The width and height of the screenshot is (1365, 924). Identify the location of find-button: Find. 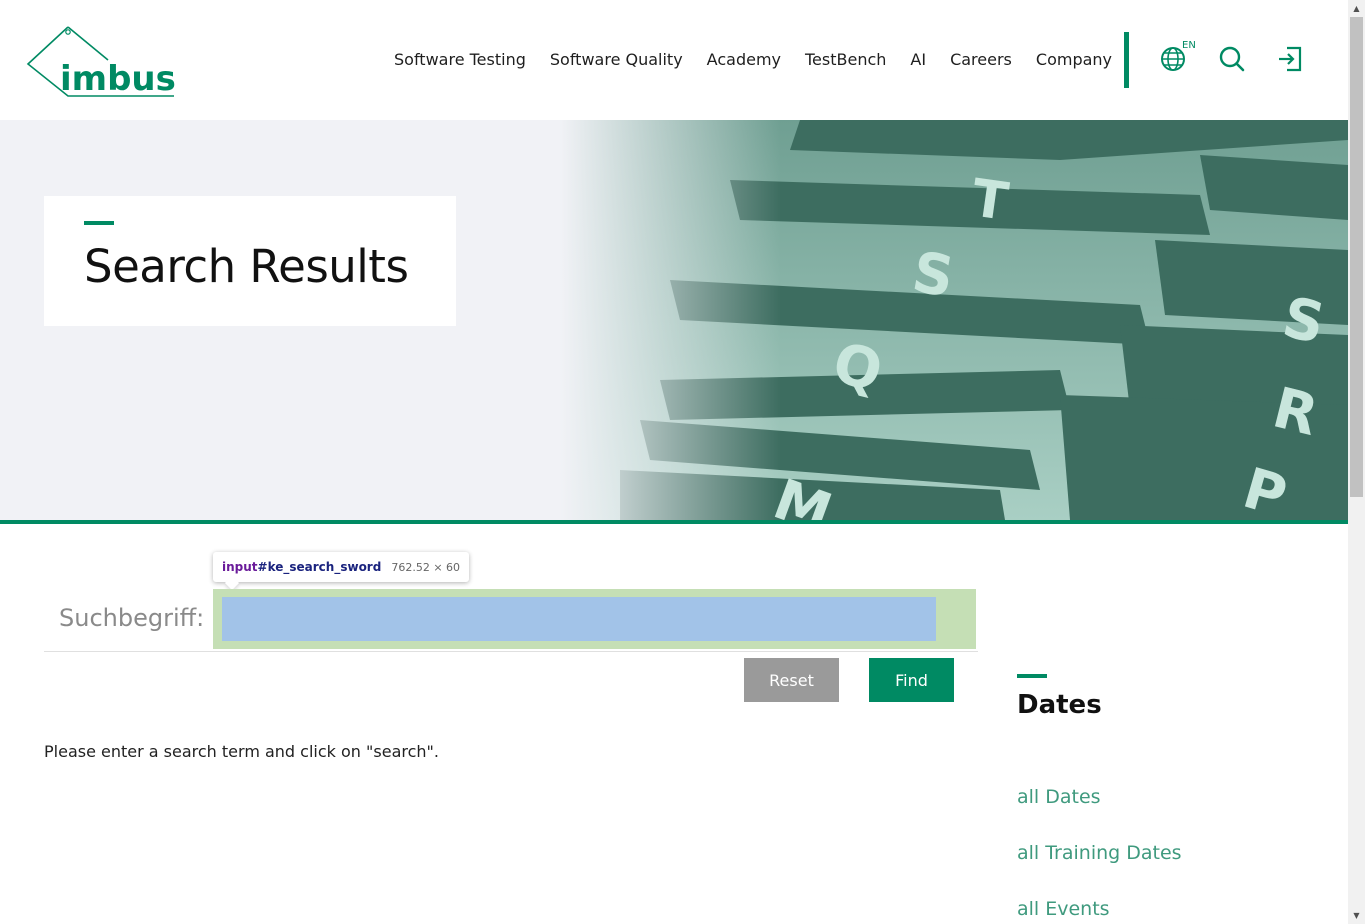
(911, 680).